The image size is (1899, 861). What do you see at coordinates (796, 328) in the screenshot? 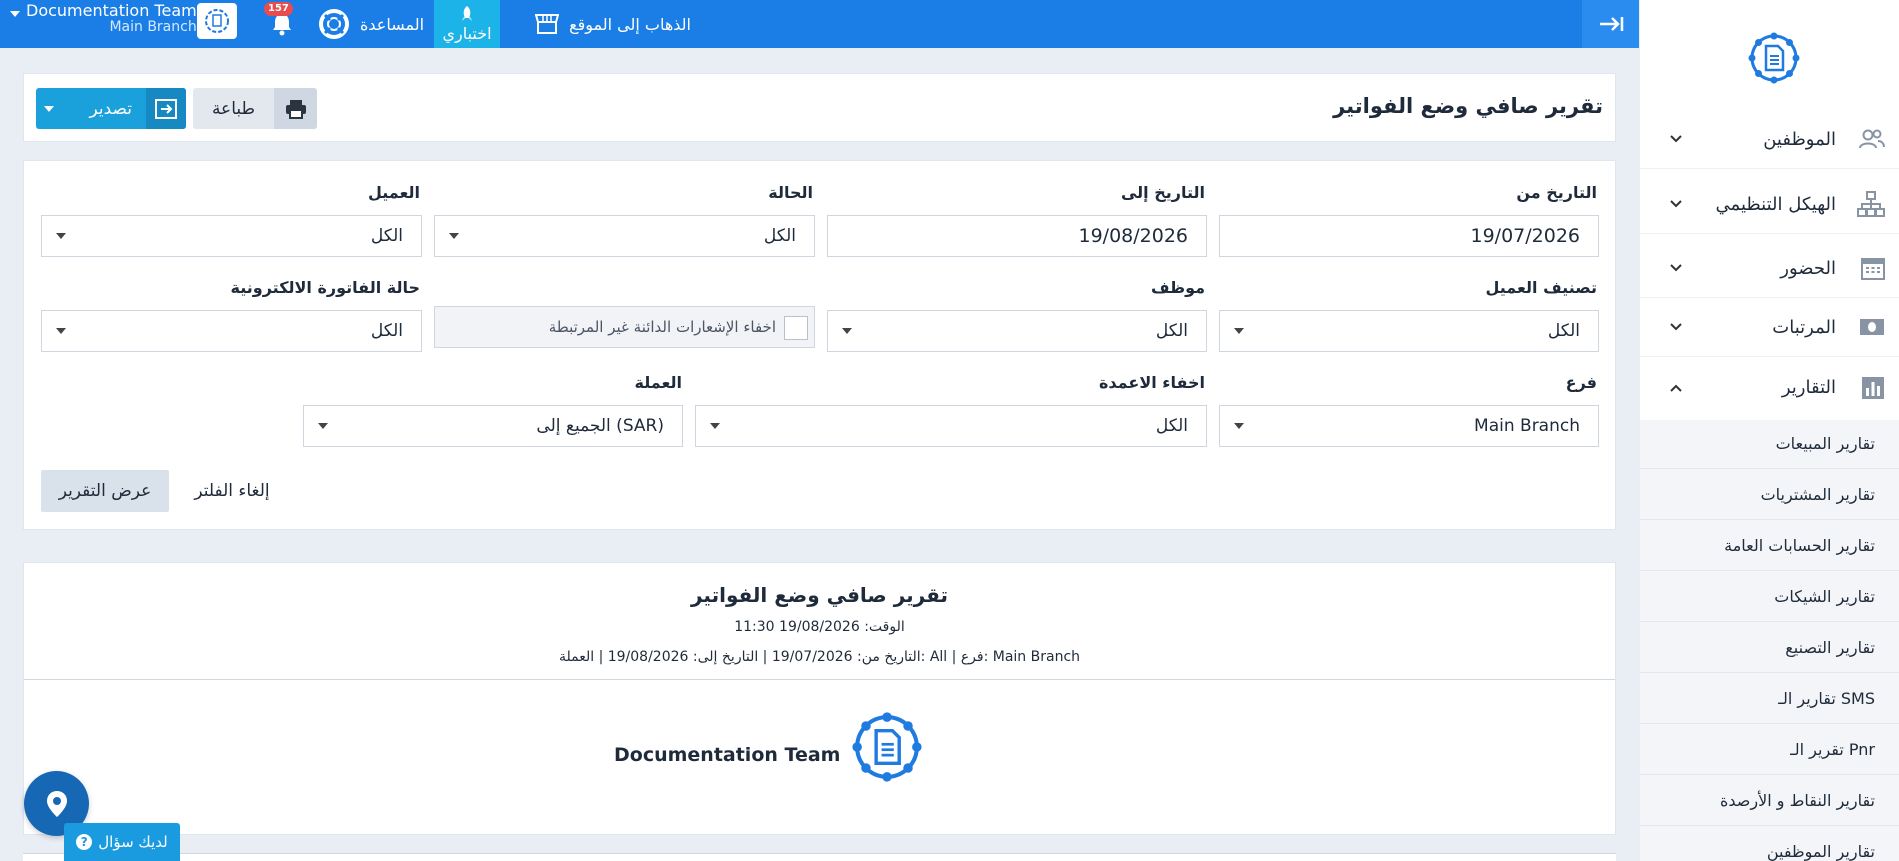
I see `hide-unlinked-checkbox` at bounding box center [796, 328].